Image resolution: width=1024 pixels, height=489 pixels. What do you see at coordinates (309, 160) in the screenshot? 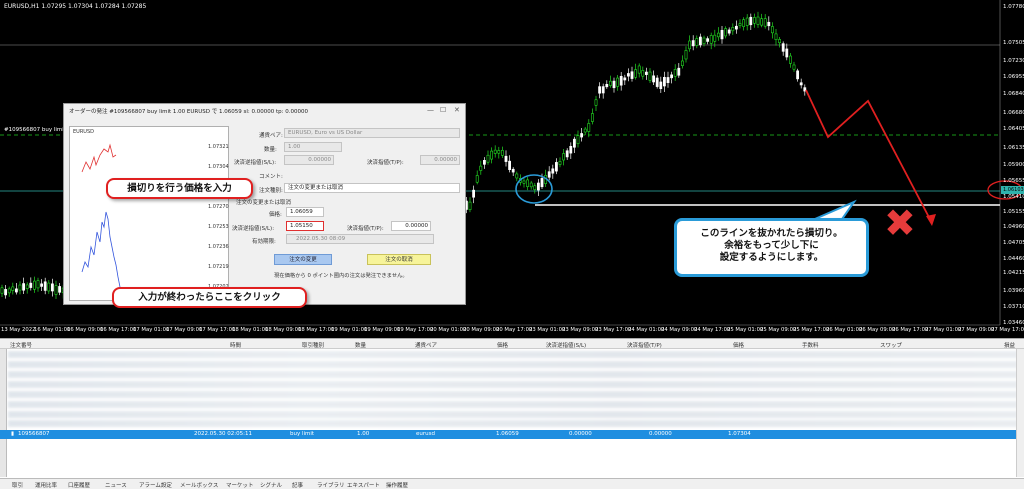
I see `sl-input: 0.00000` at bounding box center [309, 160].